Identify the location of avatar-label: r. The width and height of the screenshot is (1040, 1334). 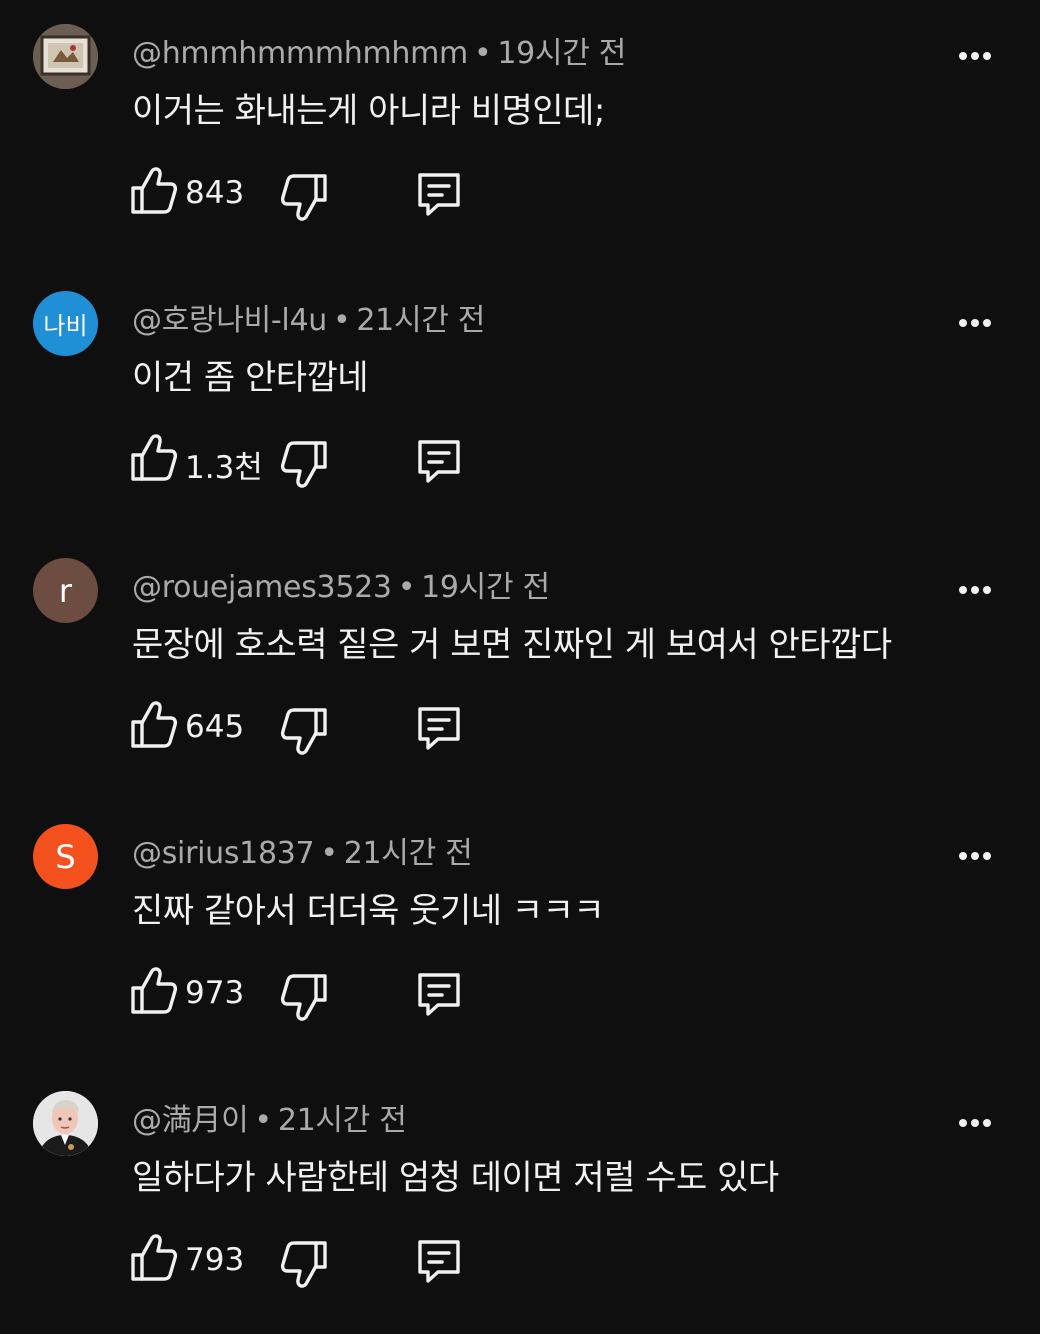
(65, 590).